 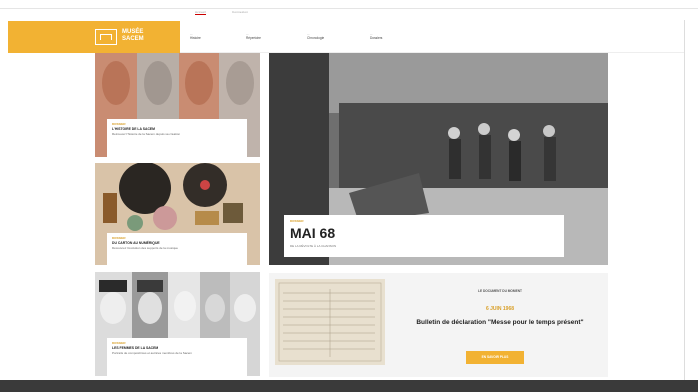 I want to click on top-link-login: Connexion, so click(x=240, y=12).